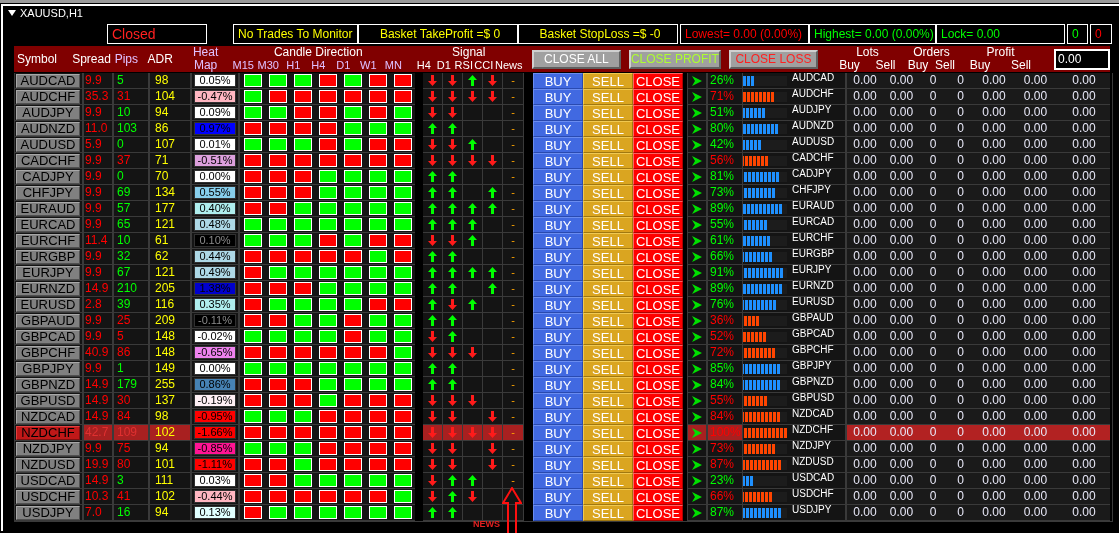 The height and width of the screenshot is (533, 1119). I want to click on symbol-button: EURGBP, so click(48, 257).